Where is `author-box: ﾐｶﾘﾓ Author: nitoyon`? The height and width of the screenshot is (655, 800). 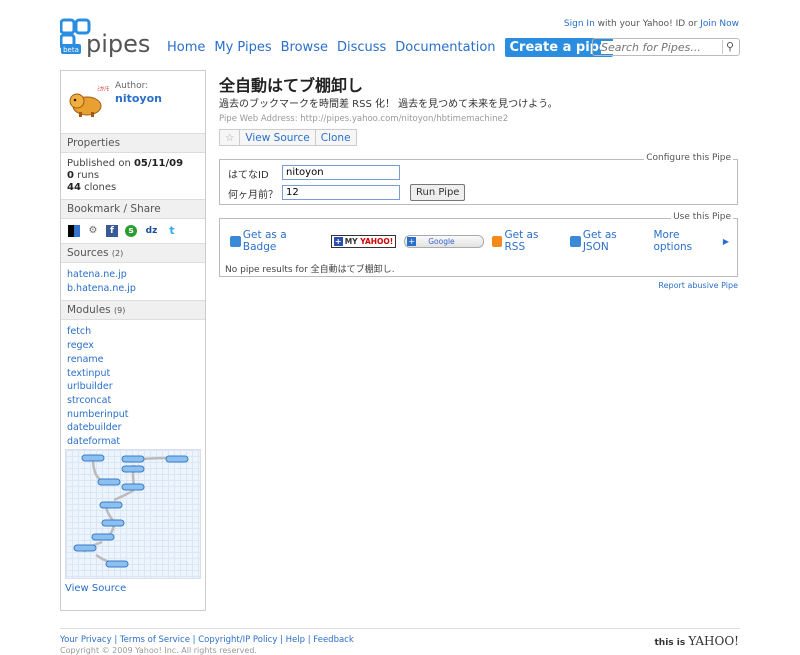 author-box: ﾐｶﾘﾓ Author: nitoyon is located at coordinates (133, 102).